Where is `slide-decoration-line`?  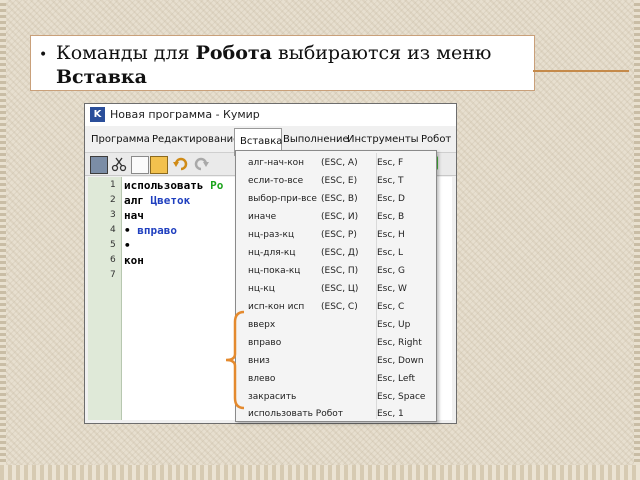 slide-decoration-line is located at coordinates (581, 71).